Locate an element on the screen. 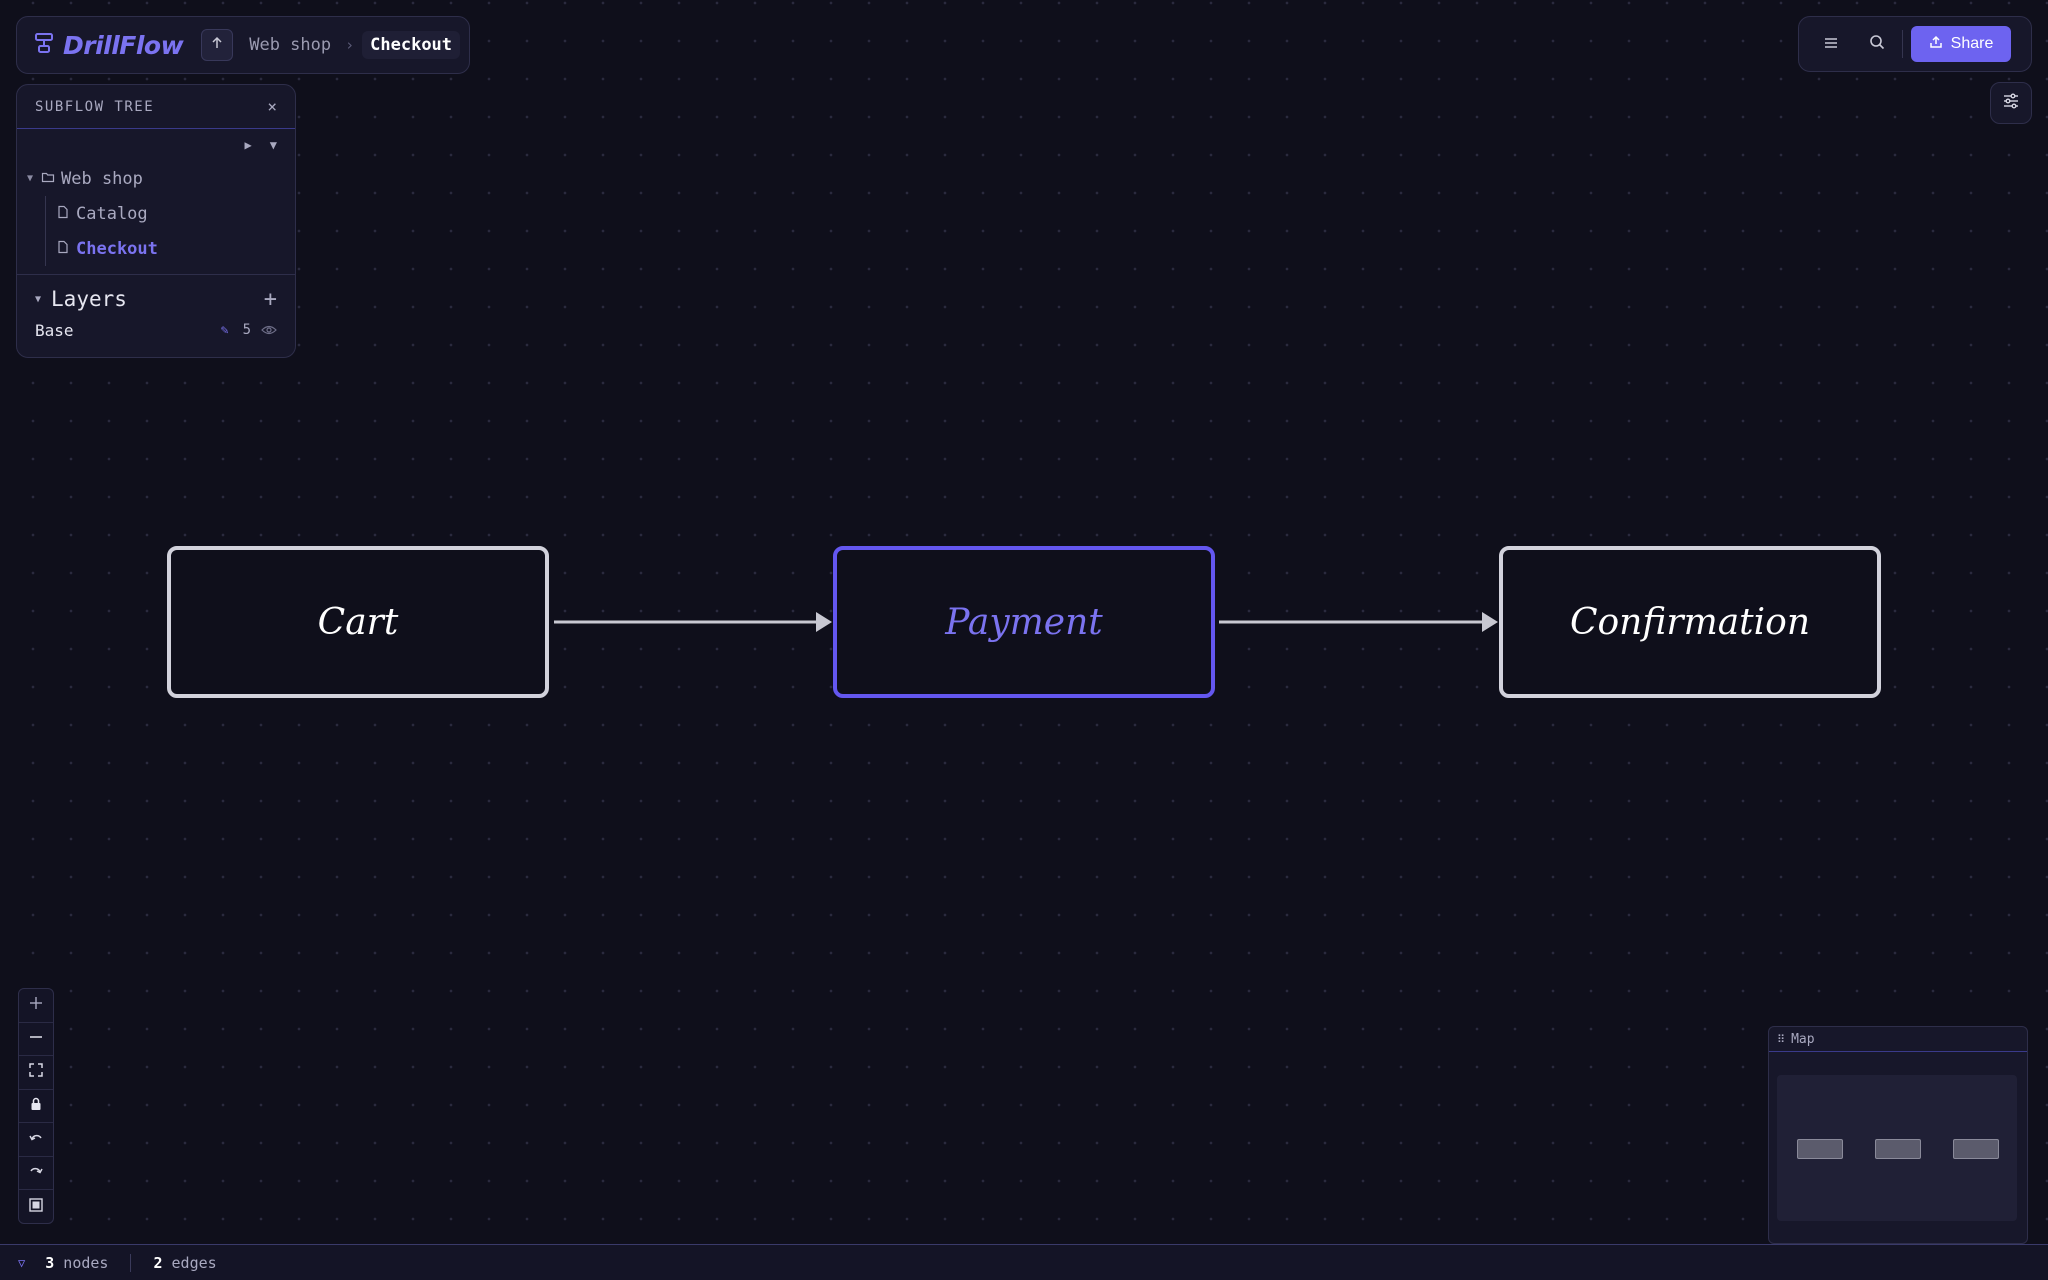  fit-view-button is located at coordinates (36, 1073).